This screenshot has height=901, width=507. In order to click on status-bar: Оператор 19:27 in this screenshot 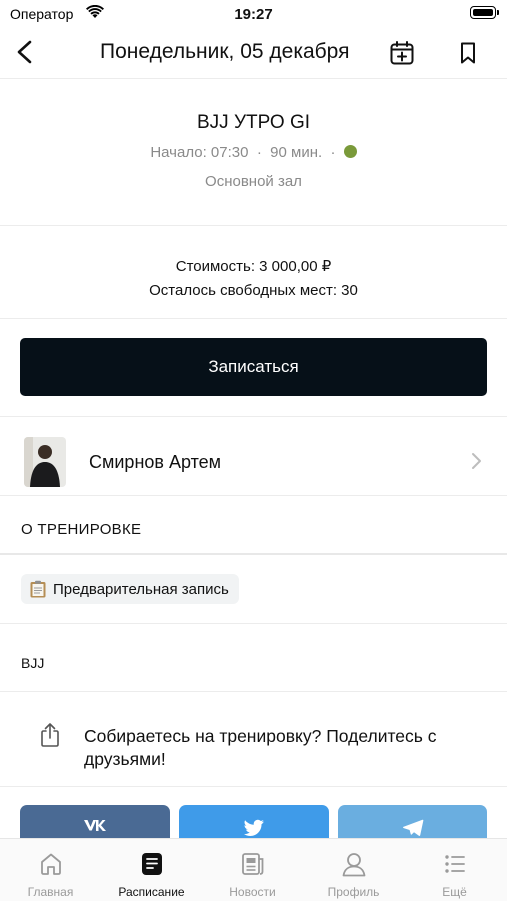, I will do `click(253, 14)`.